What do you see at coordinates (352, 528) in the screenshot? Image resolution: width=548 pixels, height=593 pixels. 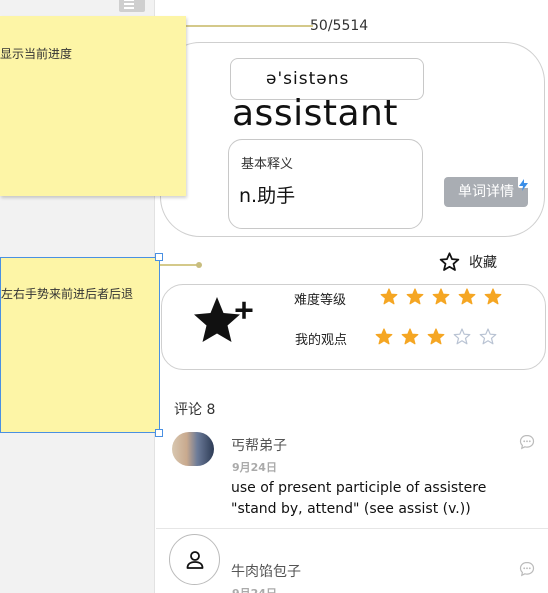 I see `divider` at bounding box center [352, 528].